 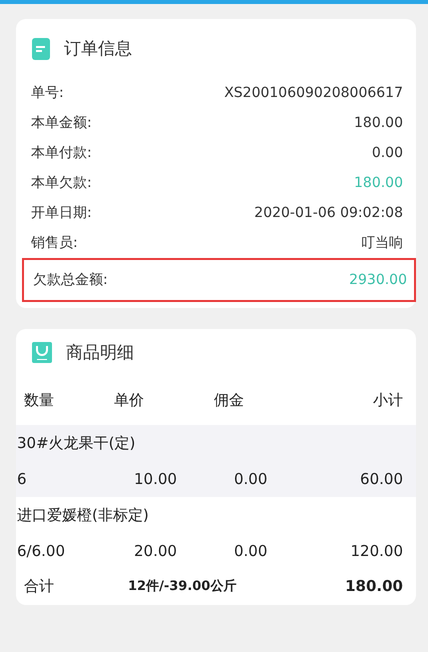 What do you see at coordinates (328, 213) in the screenshot?
I see `field-value: 2020-01-06 09:02:08` at bounding box center [328, 213].